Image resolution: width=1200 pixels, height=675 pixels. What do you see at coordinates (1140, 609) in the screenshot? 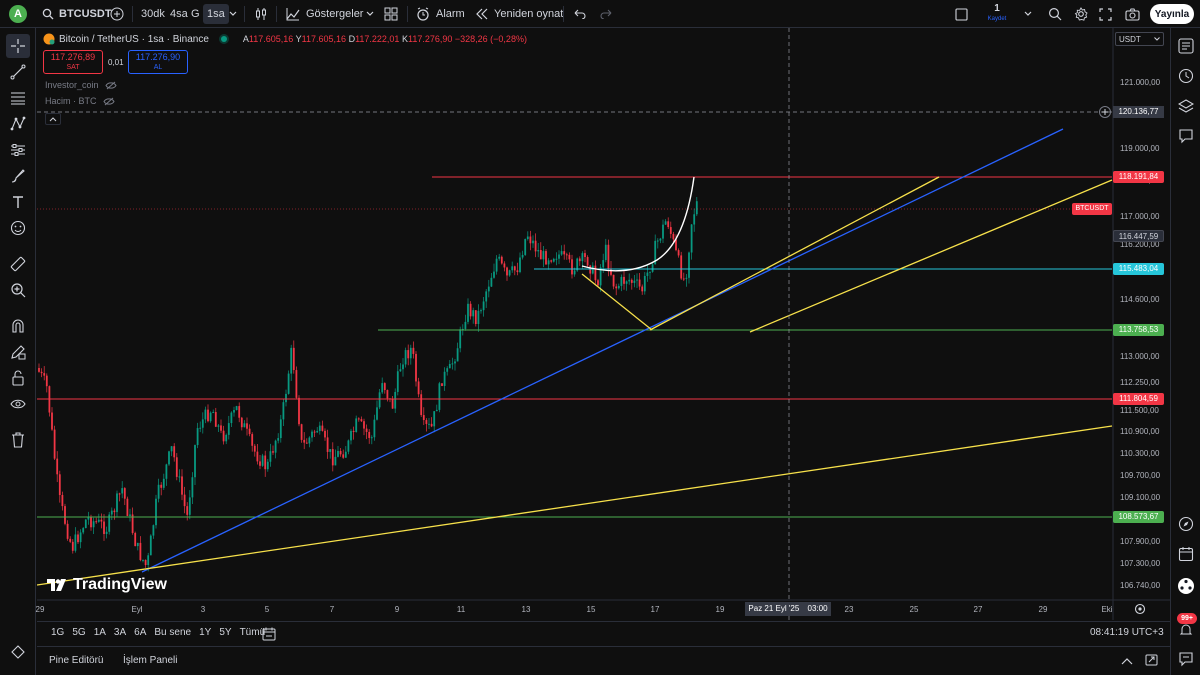
I see `scale-settings-button` at bounding box center [1140, 609].